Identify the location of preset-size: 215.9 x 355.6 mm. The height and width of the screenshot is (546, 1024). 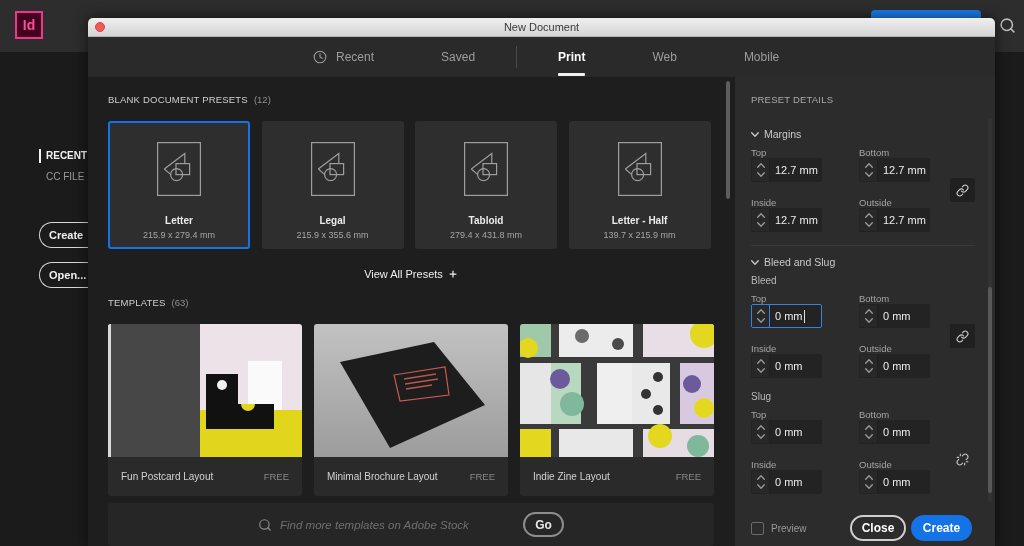
(332, 235).